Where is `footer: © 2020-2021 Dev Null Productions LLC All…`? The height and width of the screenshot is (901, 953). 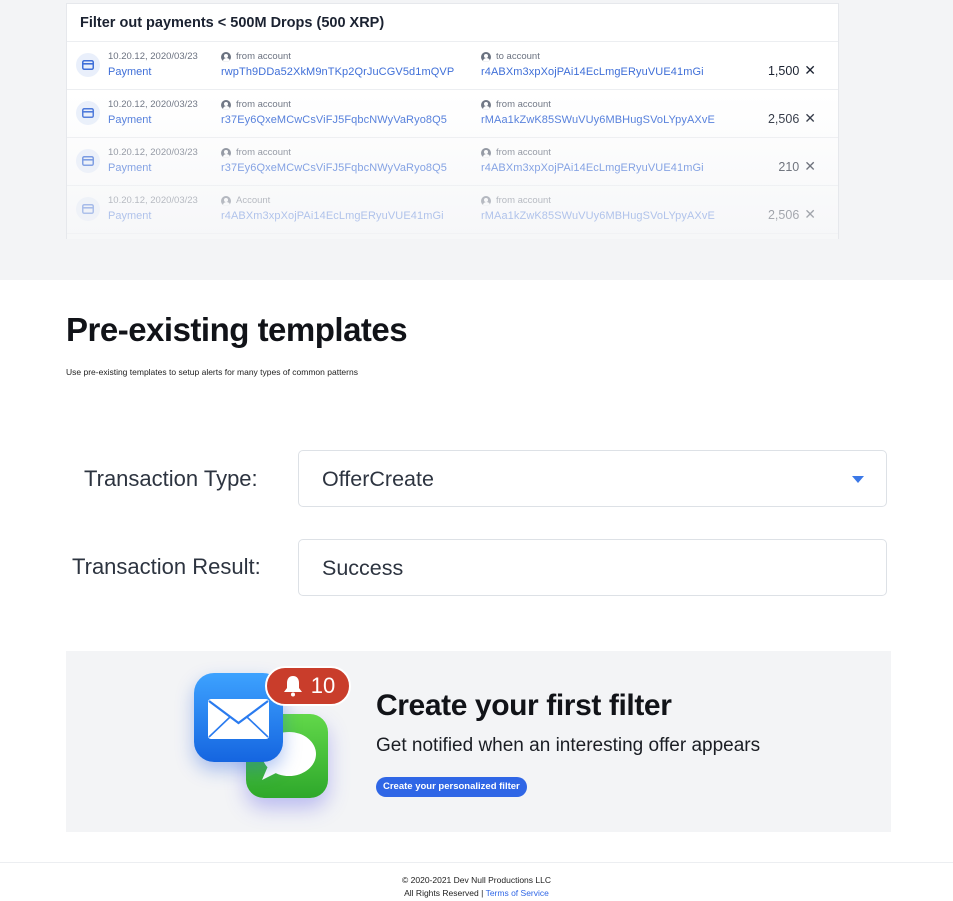 footer: © 2020-2021 Dev Null Productions LLC All… is located at coordinates (476, 886).